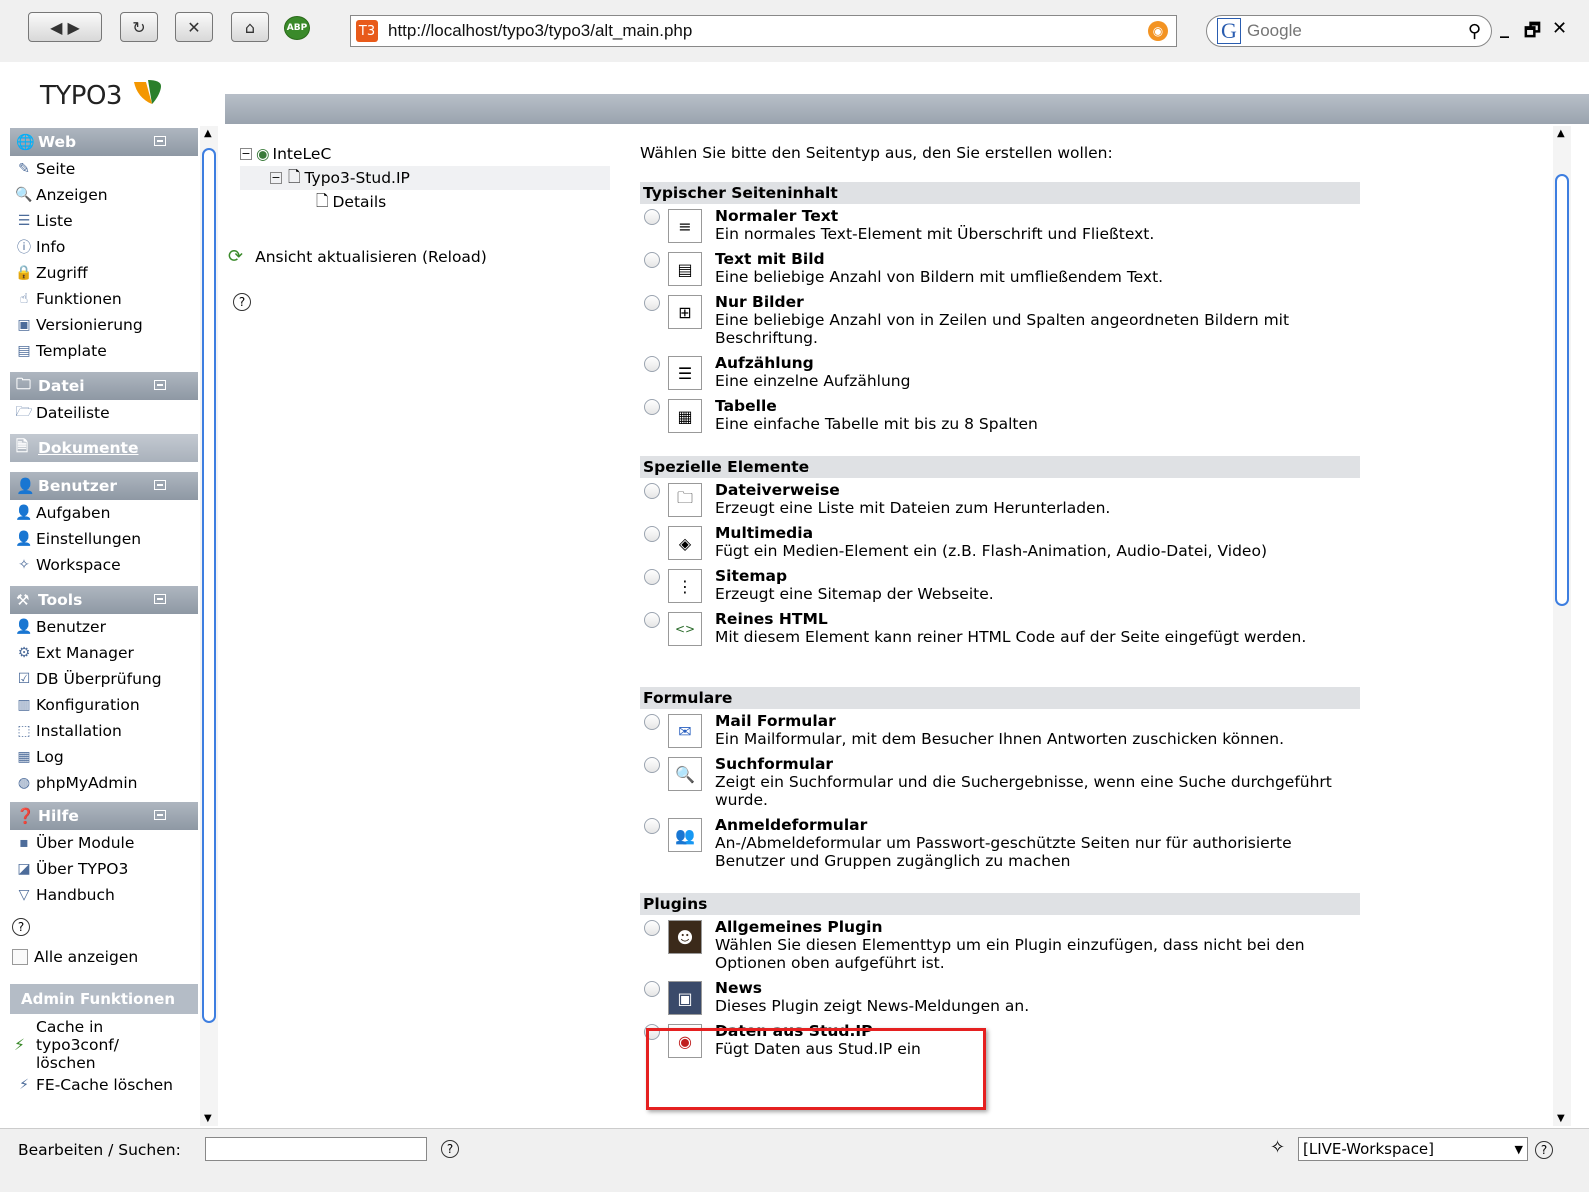 This screenshot has height=1192, width=1589. What do you see at coordinates (104, 895) in the screenshot?
I see `nav-item-handbuch: ▽ Handbuch` at bounding box center [104, 895].